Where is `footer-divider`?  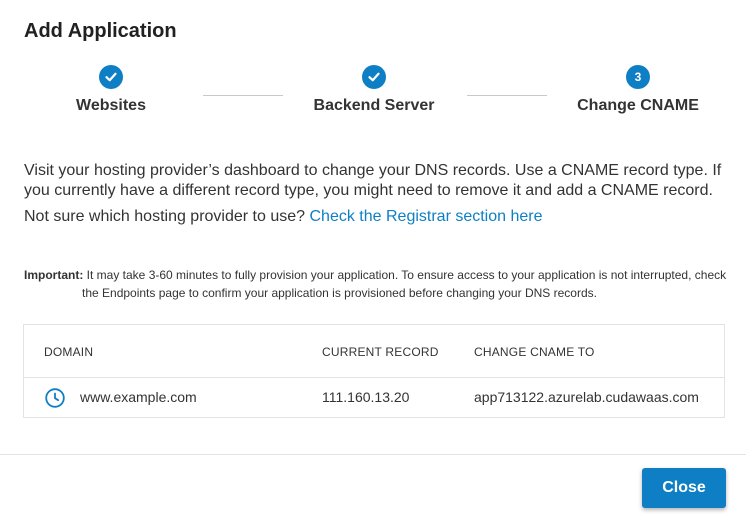
footer-divider is located at coordinates (373, 454).